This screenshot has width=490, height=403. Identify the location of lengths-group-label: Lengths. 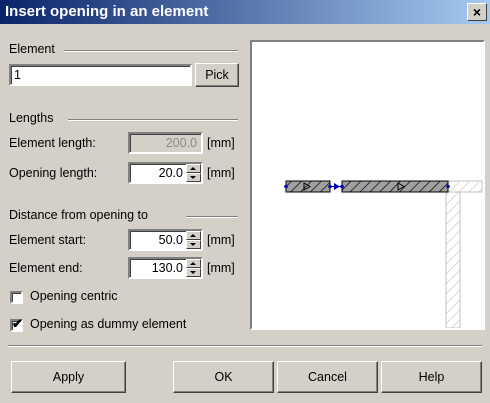
(31, 118).